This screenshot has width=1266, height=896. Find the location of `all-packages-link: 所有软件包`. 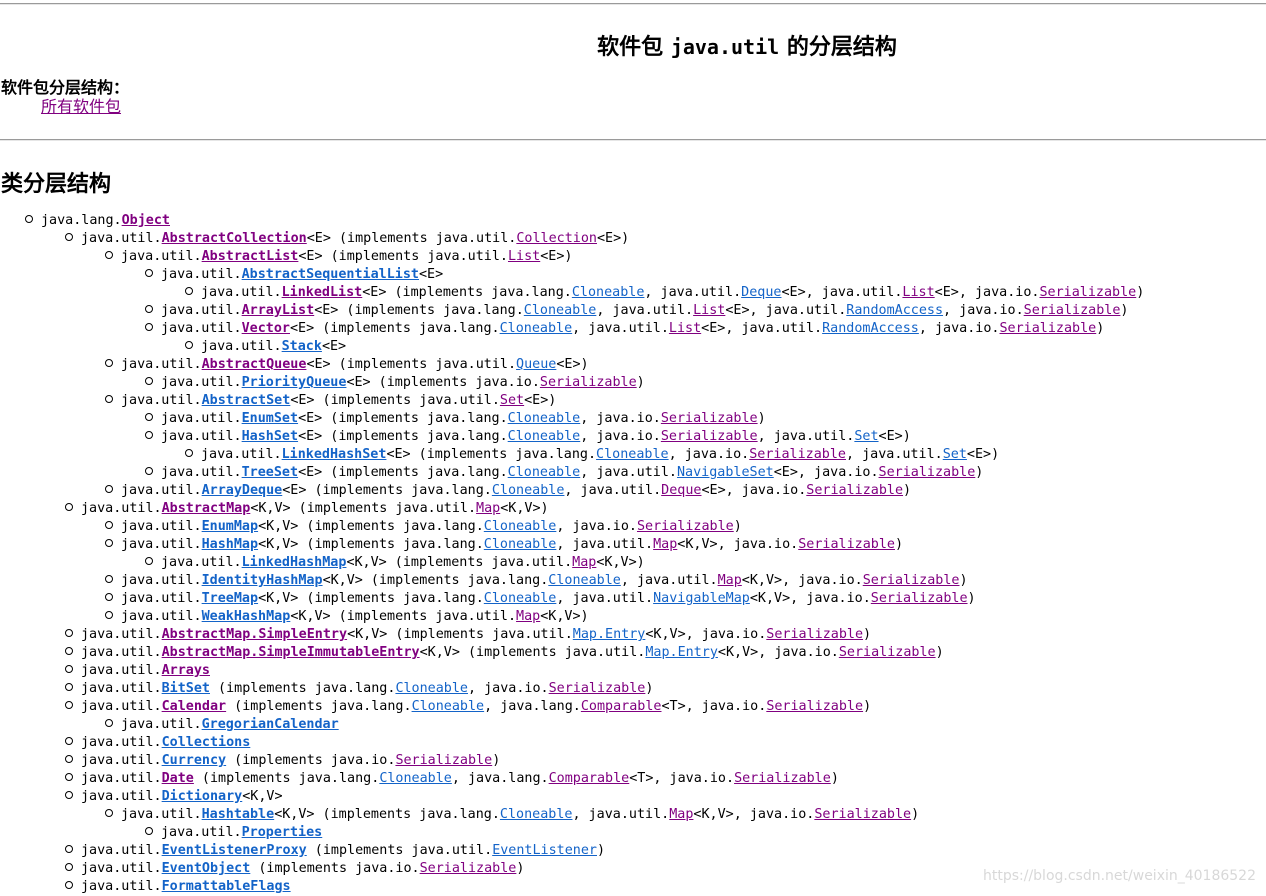

all-packages-link: 所有软件包 is located at coordinates (81, 105).